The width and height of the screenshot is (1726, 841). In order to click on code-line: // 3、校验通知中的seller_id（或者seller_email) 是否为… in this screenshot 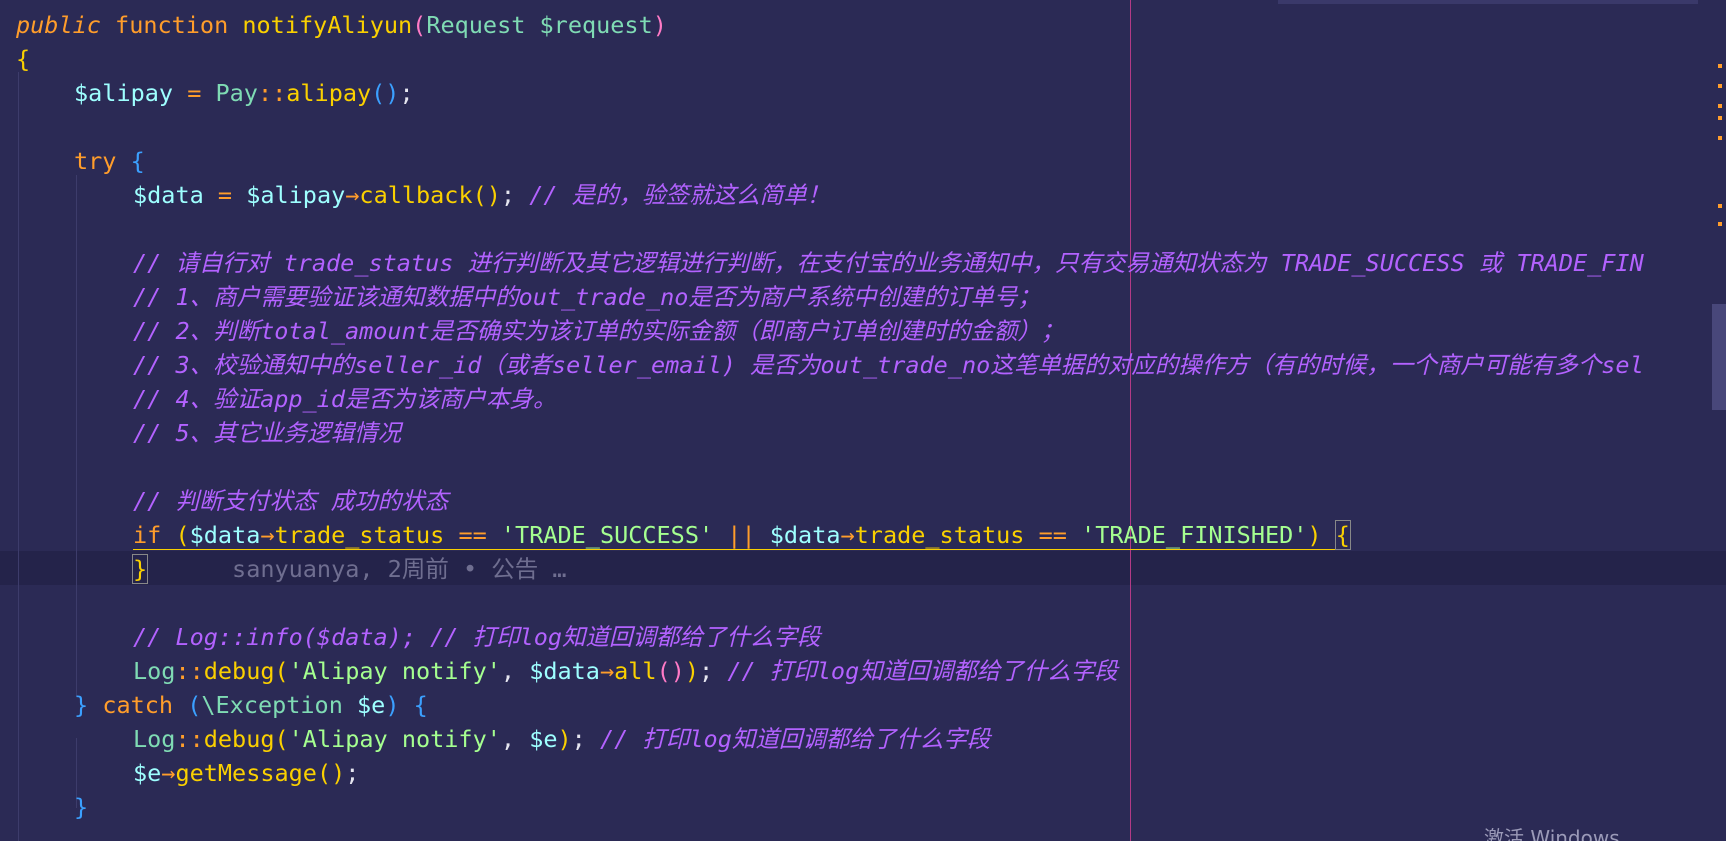, I will do `click(888, 365)`.